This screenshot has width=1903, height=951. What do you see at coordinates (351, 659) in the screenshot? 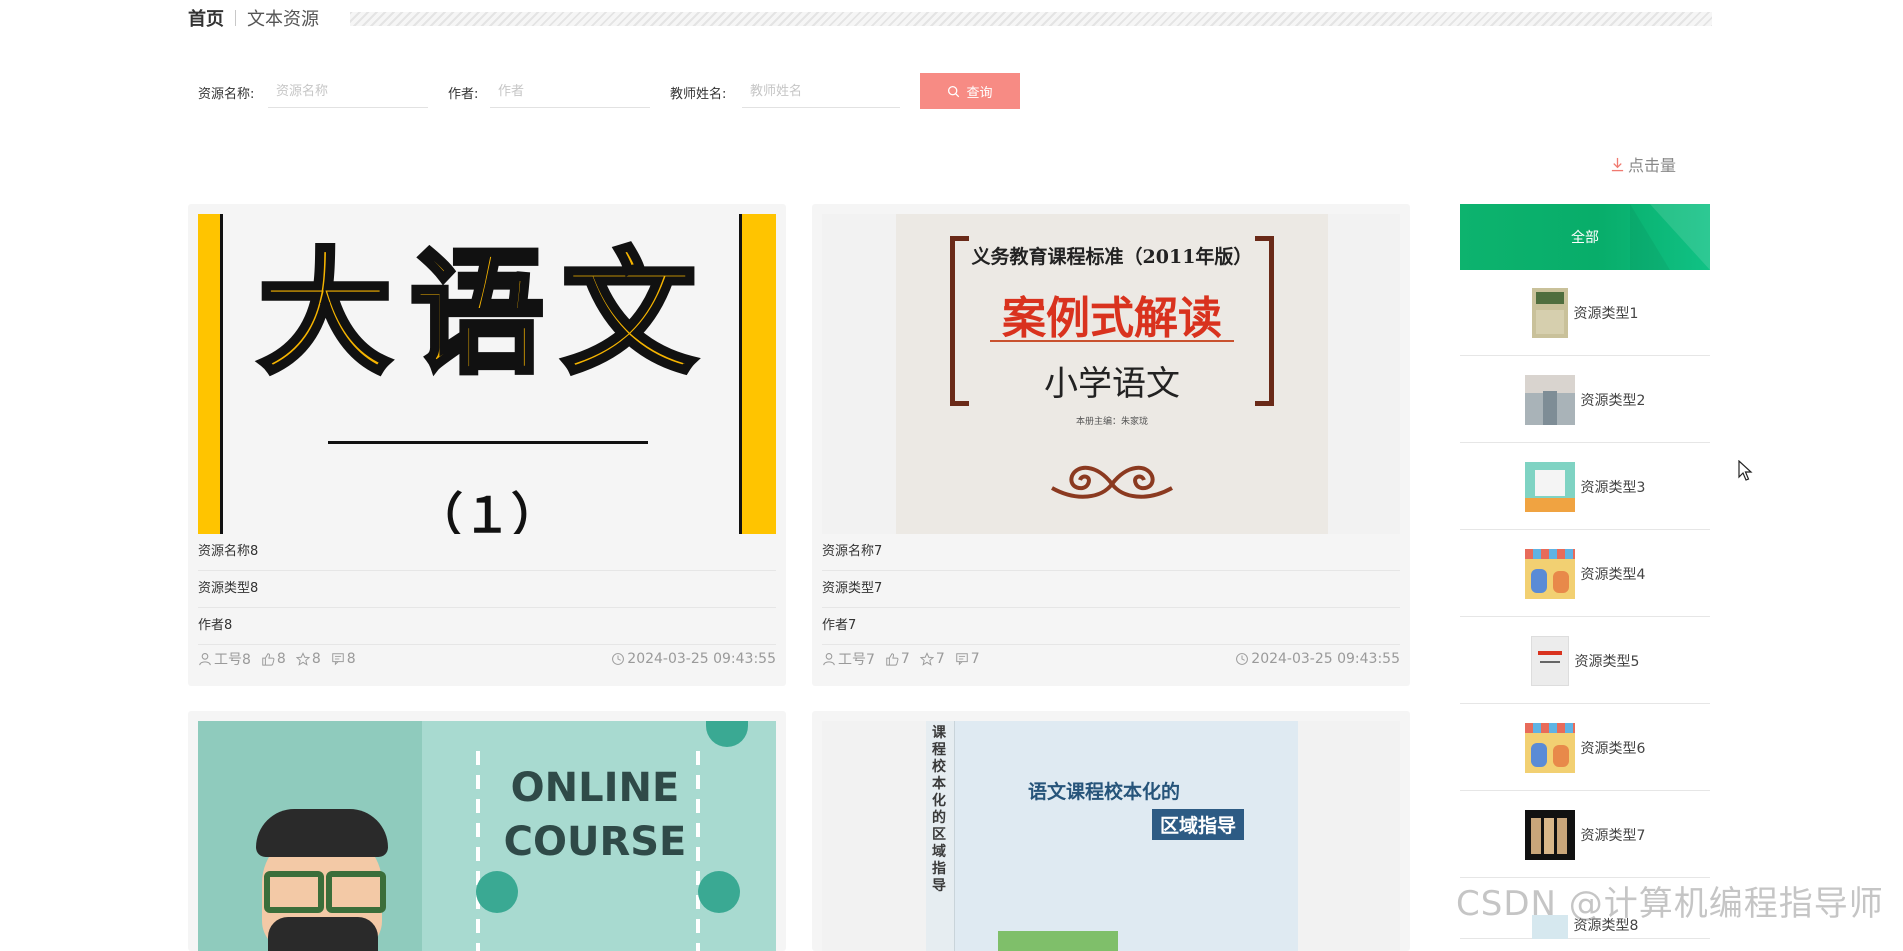
I see `comment-count-value: 8` at bounding box center [351, 659].